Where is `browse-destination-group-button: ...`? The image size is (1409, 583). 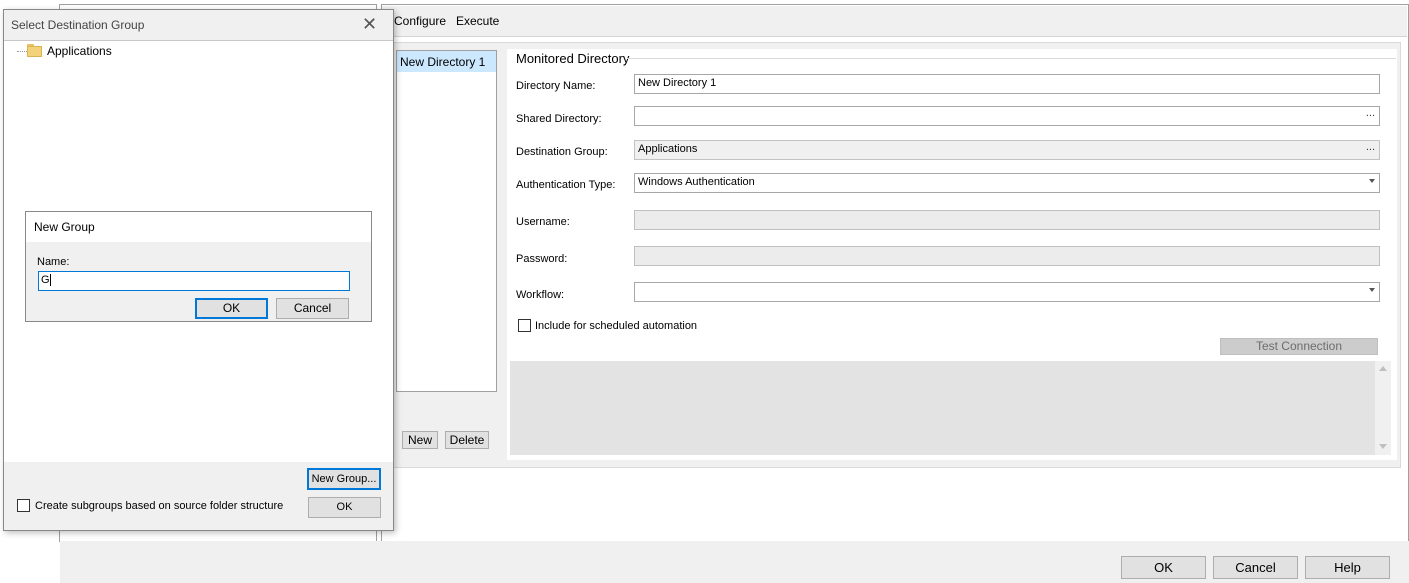
browse-destination-group-button: ... is located at coordinates (1370, 147).